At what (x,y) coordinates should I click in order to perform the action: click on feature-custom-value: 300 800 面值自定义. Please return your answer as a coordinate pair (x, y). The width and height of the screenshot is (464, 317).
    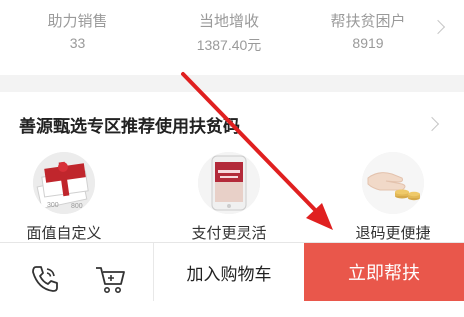
    Looking at the image, I should click on (64, 197).